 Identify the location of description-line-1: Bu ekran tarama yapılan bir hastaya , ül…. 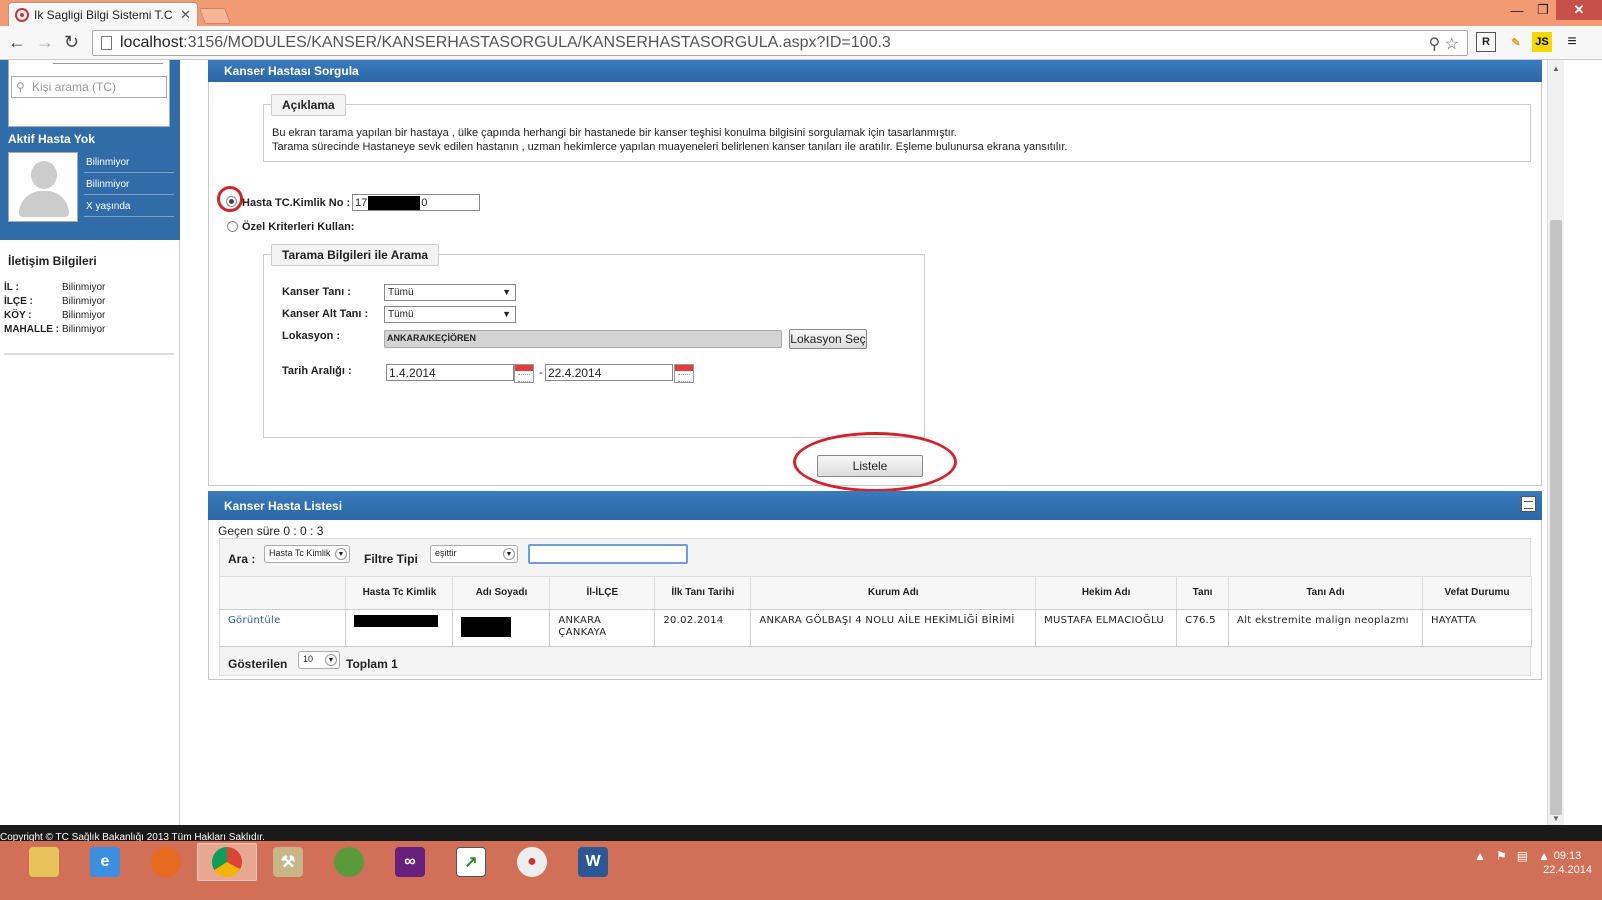
(614, 133).